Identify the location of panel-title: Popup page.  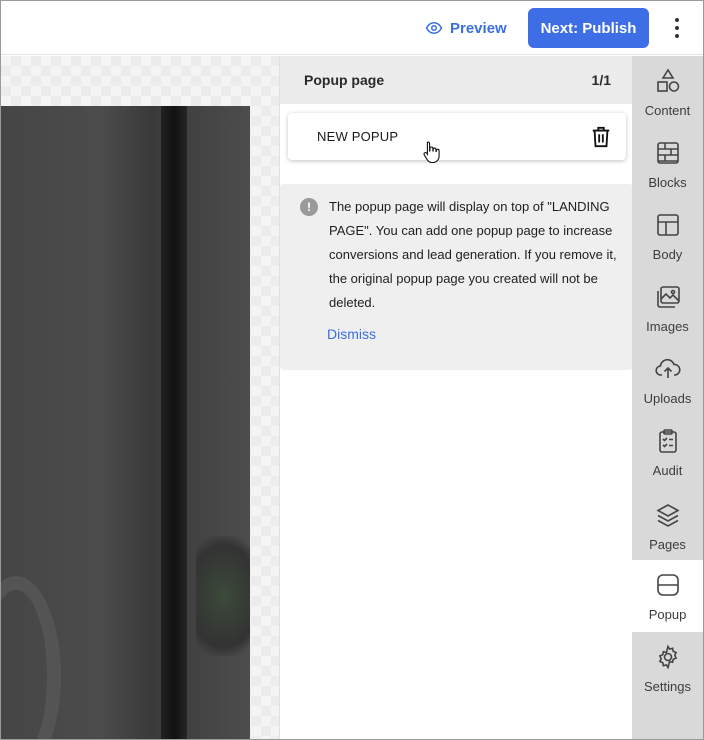
(344, 80).